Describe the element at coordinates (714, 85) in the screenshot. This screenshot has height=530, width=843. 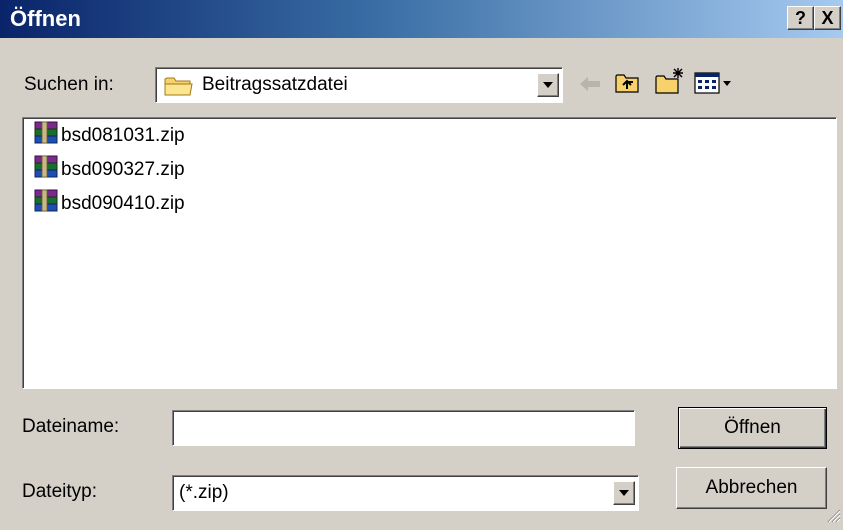
I see `view-menu-icon` at that location.